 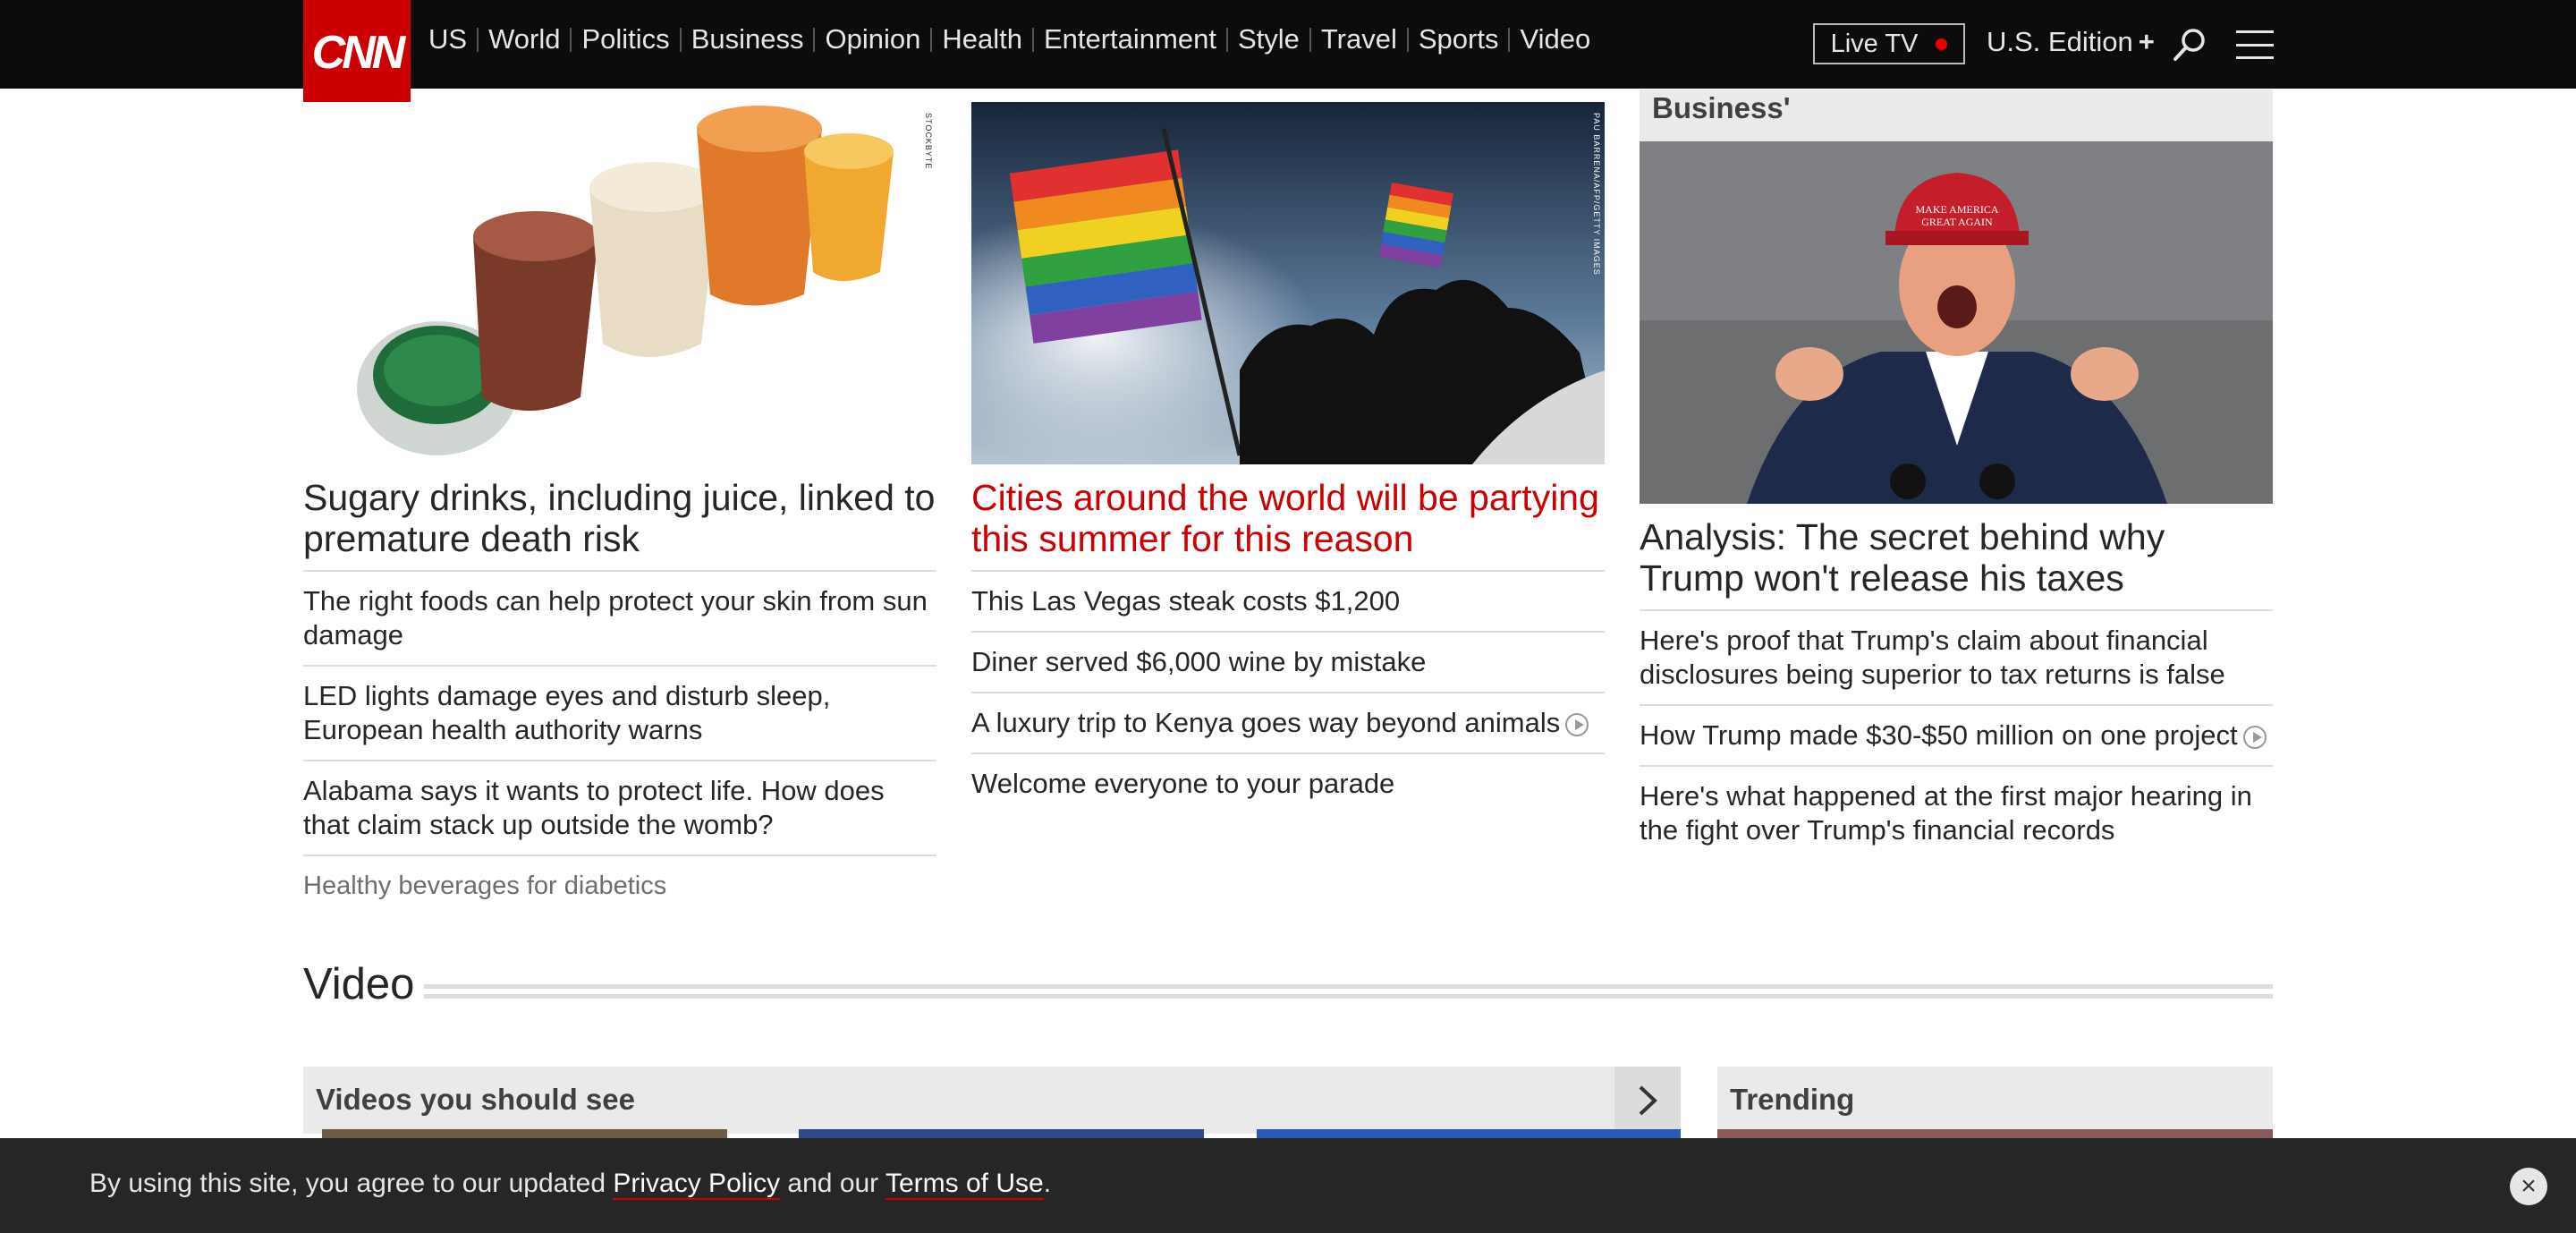 What do you see at coordinates (1459, 39) in the screenshot?
I see `nav-link-sports: Sports` at bounding box center [1459, 39].